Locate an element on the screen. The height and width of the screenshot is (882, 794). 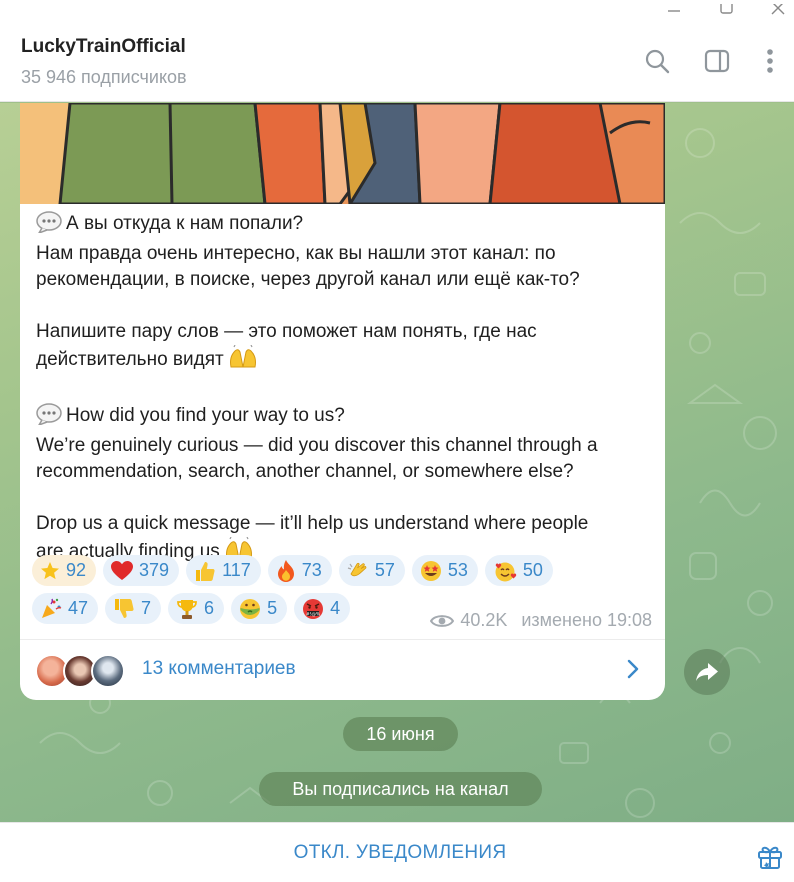
reaction-thumbs-down: 7 is located at coordinates (133, 608).